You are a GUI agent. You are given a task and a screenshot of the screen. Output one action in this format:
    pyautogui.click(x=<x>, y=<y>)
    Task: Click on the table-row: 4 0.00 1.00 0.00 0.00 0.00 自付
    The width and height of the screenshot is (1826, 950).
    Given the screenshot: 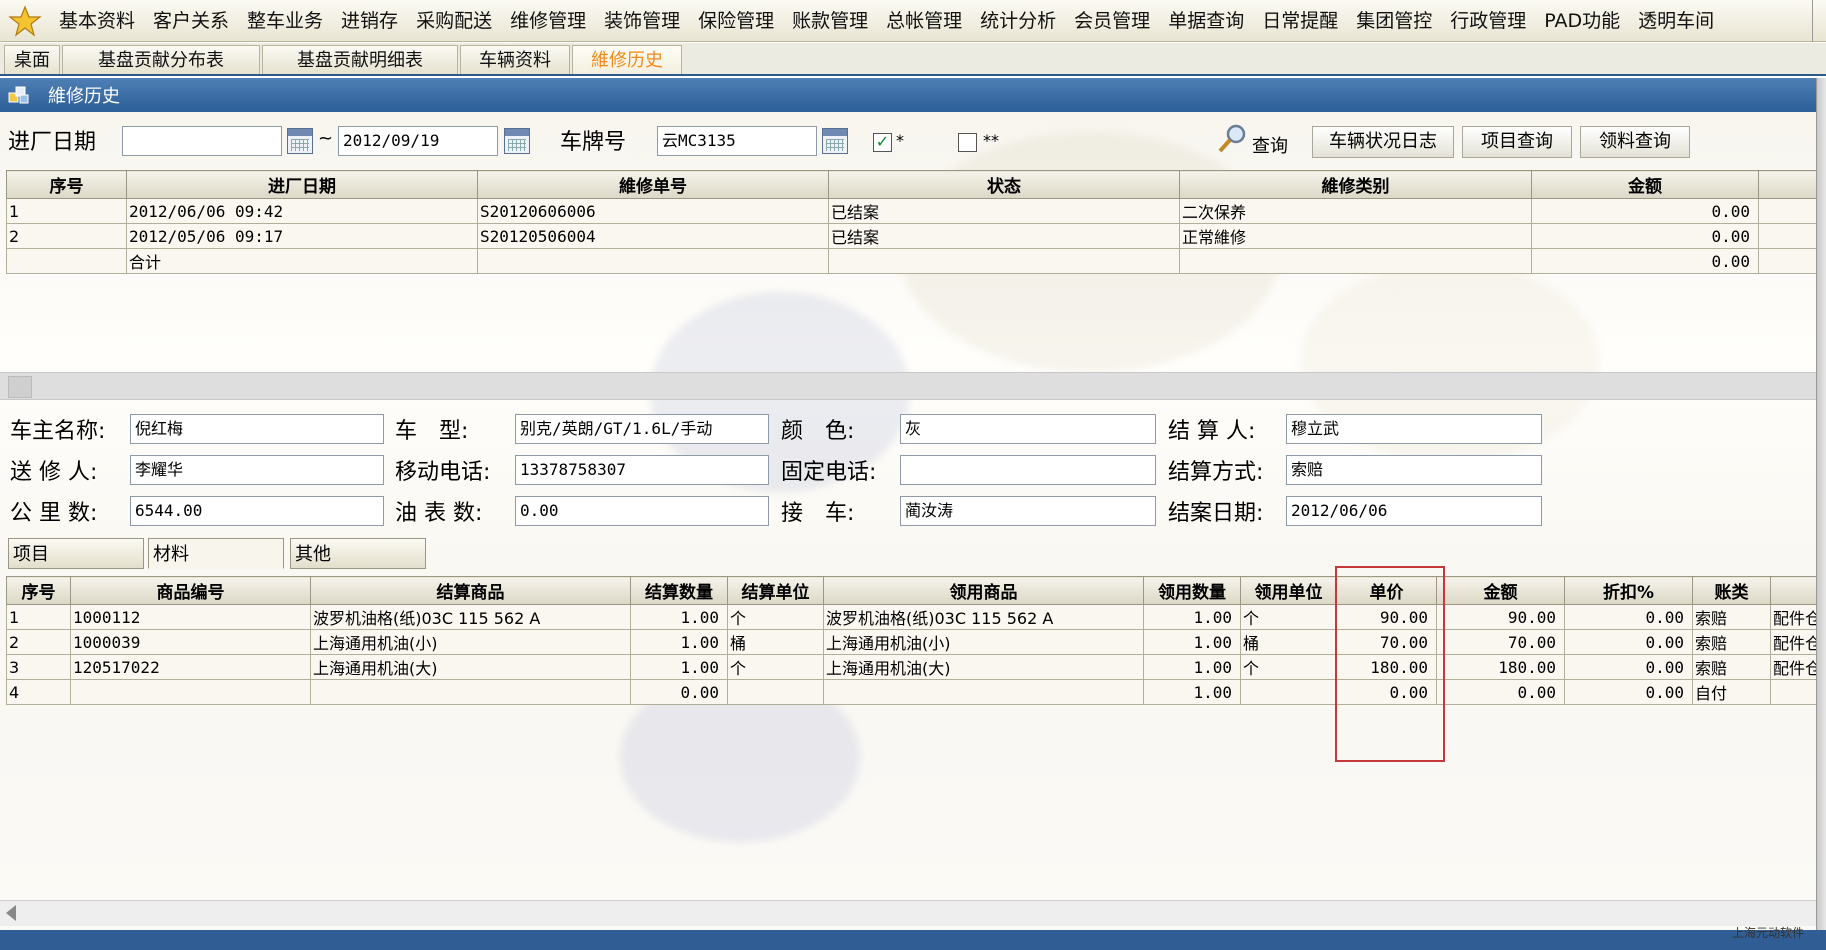 What is the action you would take?
    pyautogui.click(x=913, y=692)
    